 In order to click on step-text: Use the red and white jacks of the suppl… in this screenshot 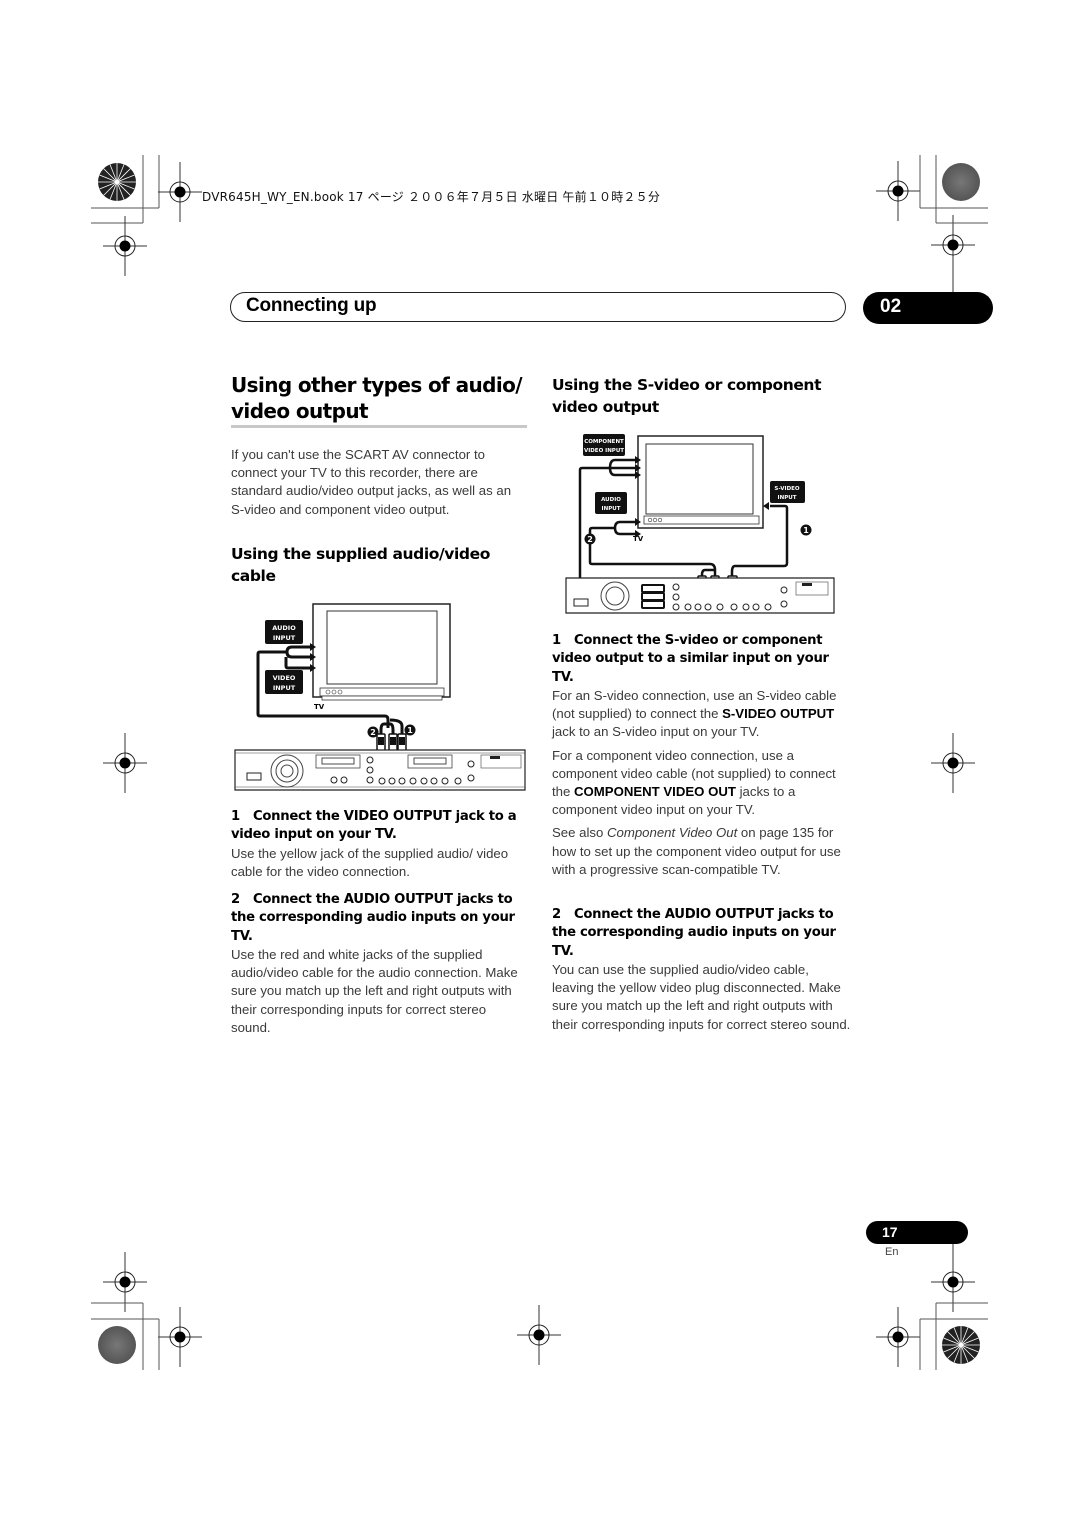, I will do `click(374, 990)`.